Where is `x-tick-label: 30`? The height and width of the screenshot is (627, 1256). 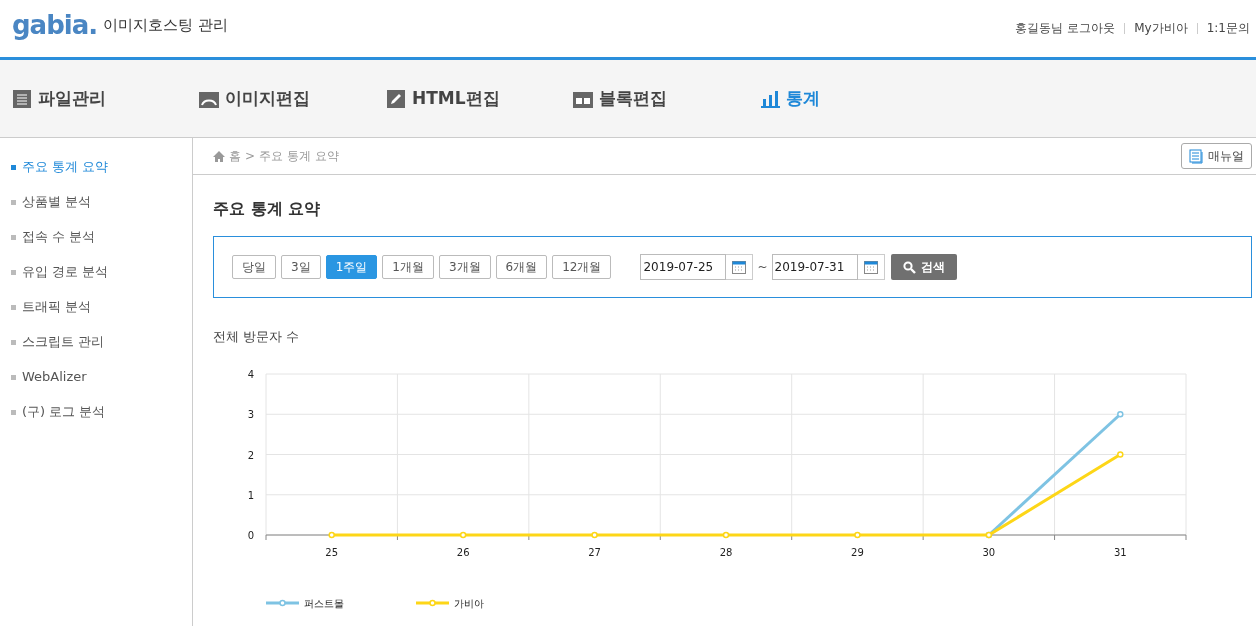 x-tick-label: 30 is located at coordinates (989, 552).